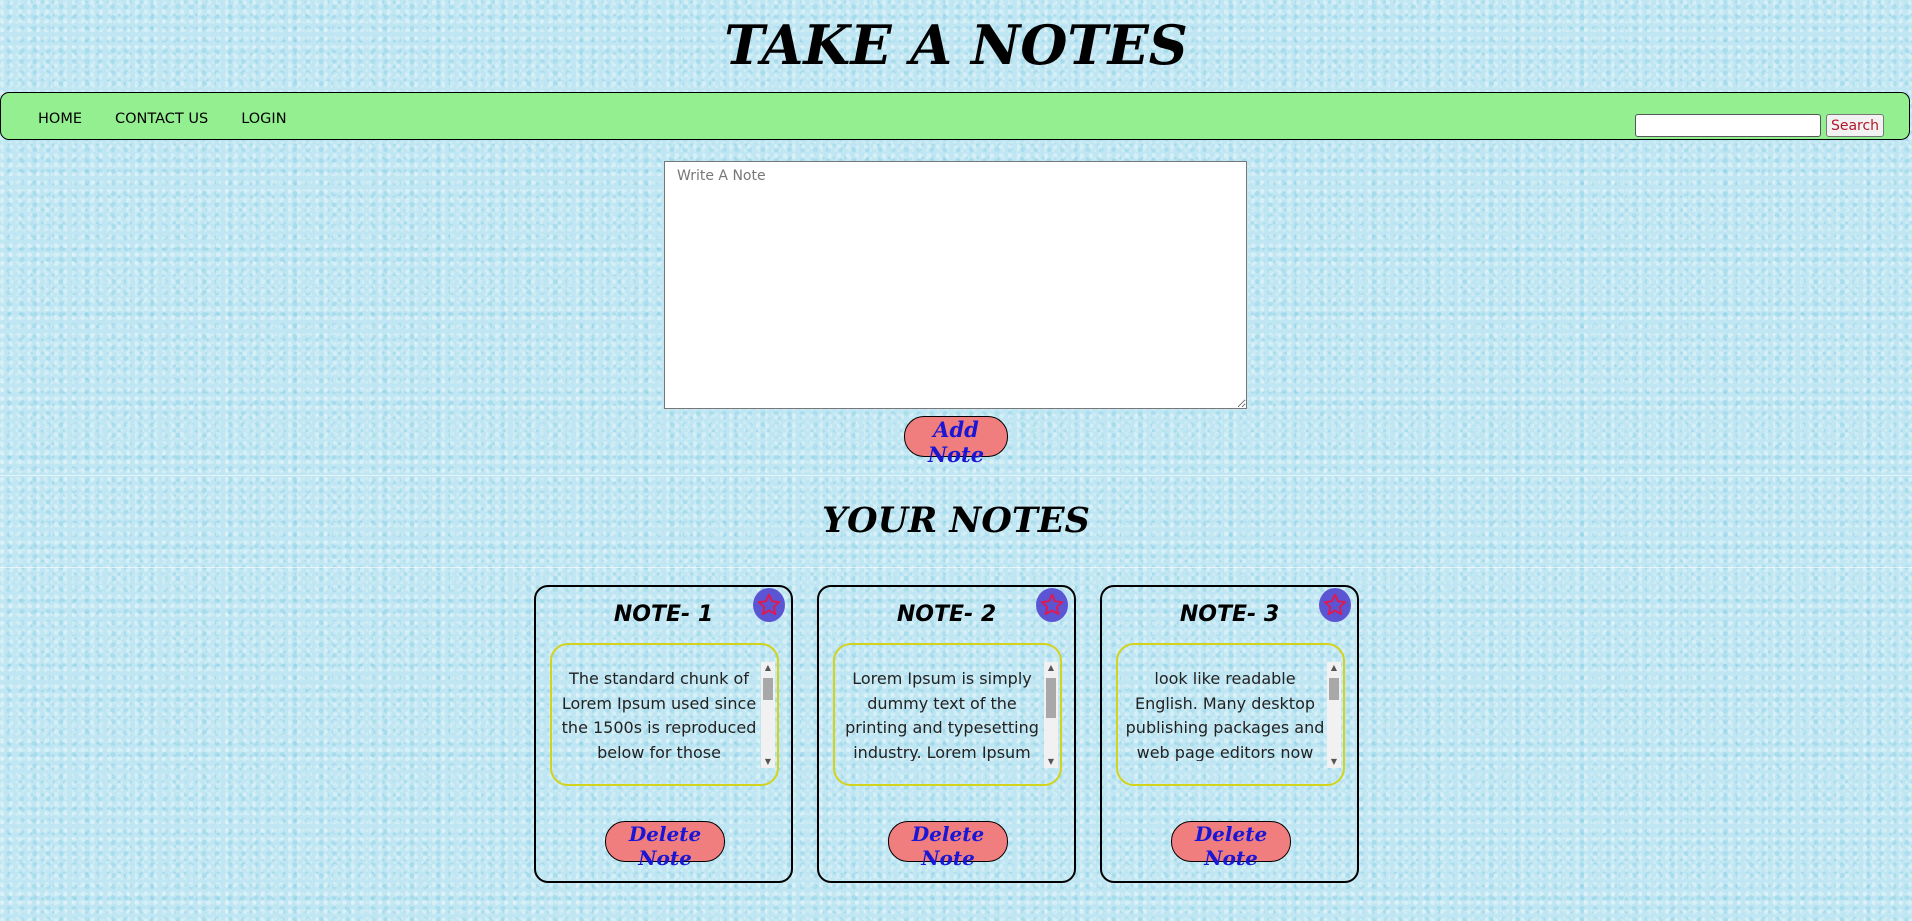  I want to click on nav-item-contact: CONTACT US, so click(161, 117).